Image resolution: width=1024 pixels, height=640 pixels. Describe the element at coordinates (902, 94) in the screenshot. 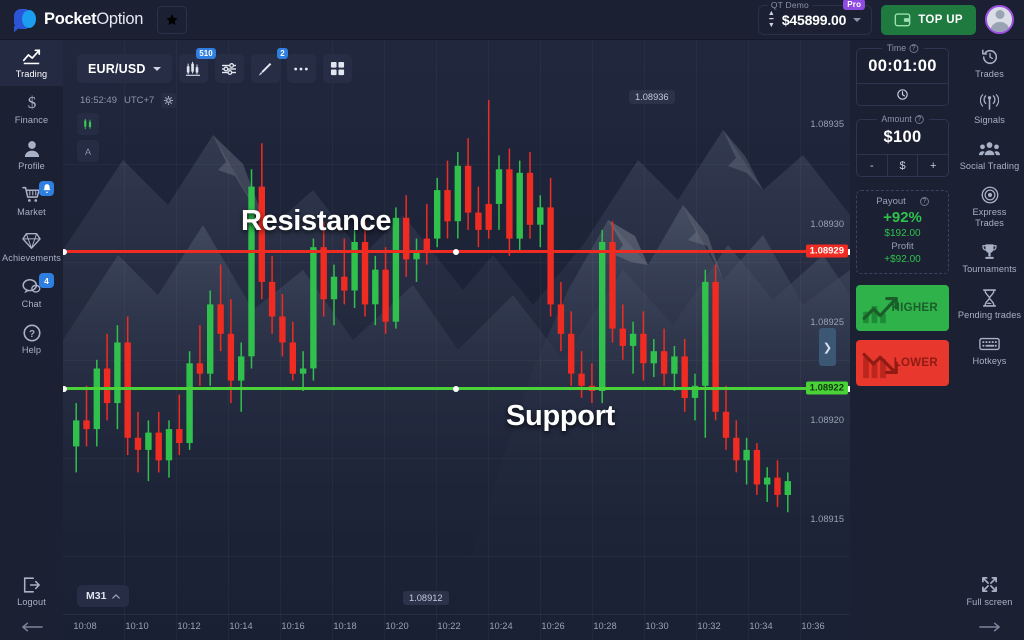

I see `time-mode-button` at that location.